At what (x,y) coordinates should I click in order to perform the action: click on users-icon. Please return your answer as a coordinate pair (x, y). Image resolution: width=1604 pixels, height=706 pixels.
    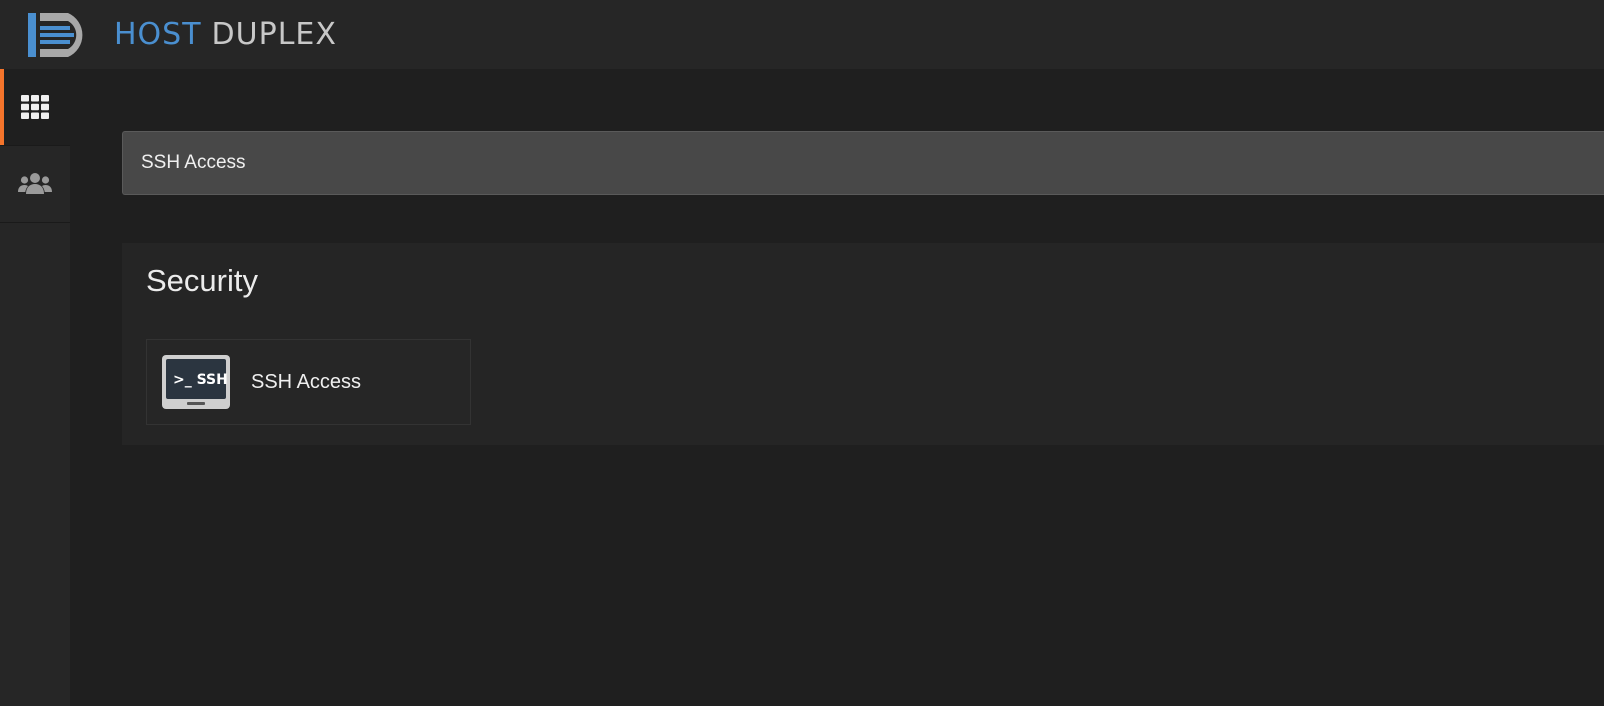
    Looking at the image, I should click on (35, 183).